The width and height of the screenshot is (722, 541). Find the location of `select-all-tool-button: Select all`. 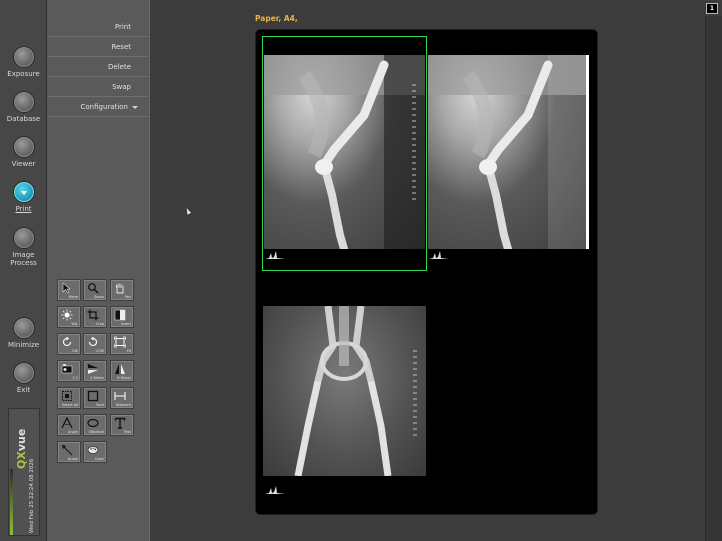

select-all-tool-button: Select all is located at coordinates (69, 398).